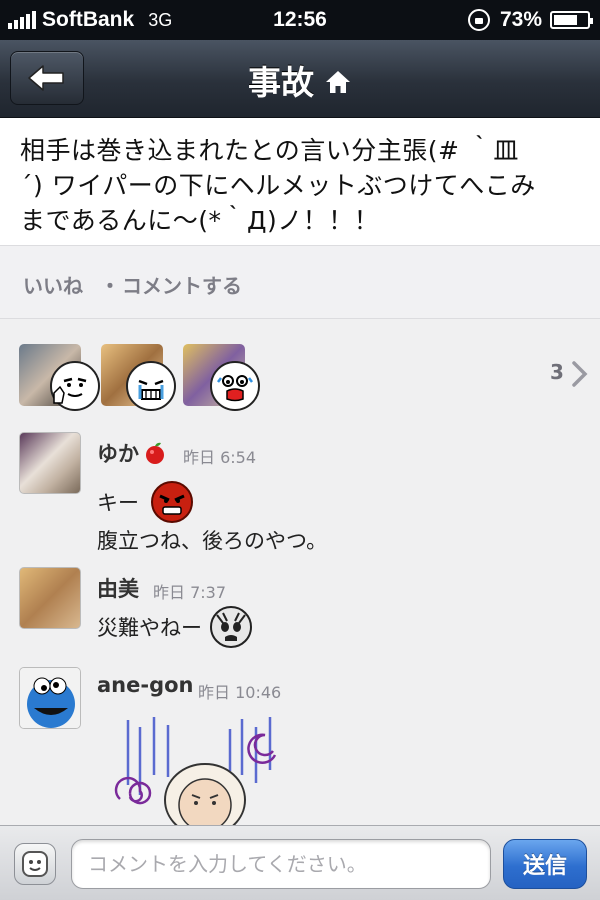  I want to click on home-icon, so click(338, 82).